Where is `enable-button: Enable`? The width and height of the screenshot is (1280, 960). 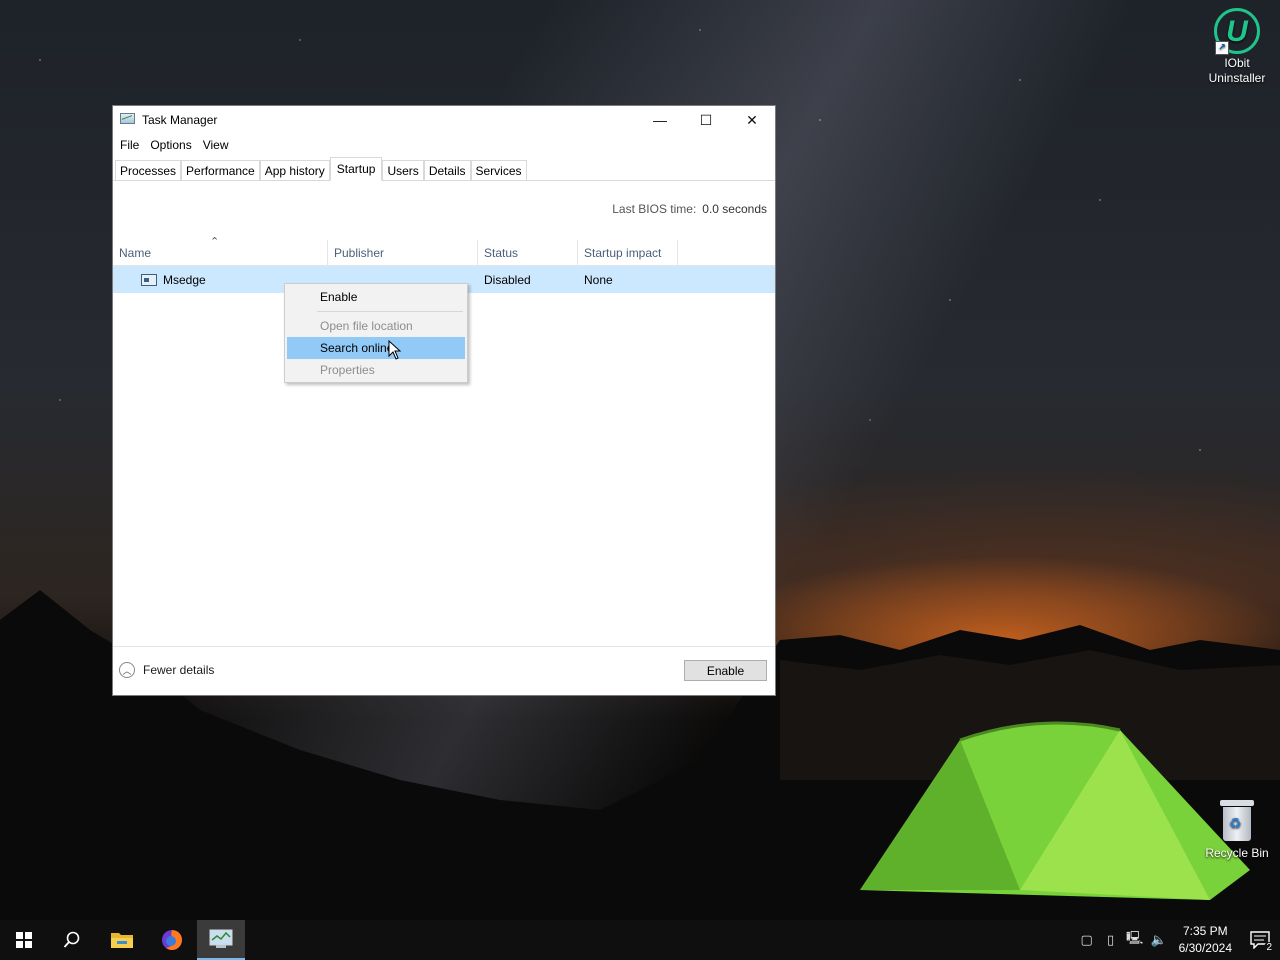
enable-button: Enable is located at coordinates (725, 670).